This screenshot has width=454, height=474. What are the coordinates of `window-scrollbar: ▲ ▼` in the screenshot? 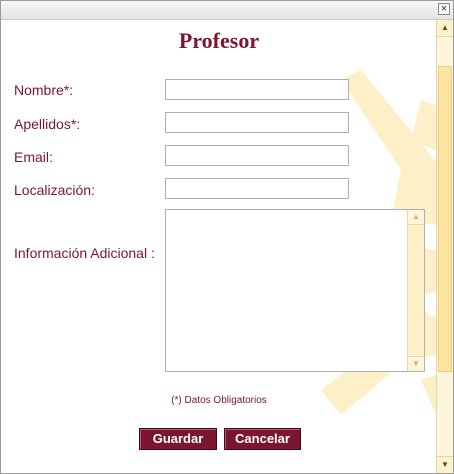 It's located at (444, 246).